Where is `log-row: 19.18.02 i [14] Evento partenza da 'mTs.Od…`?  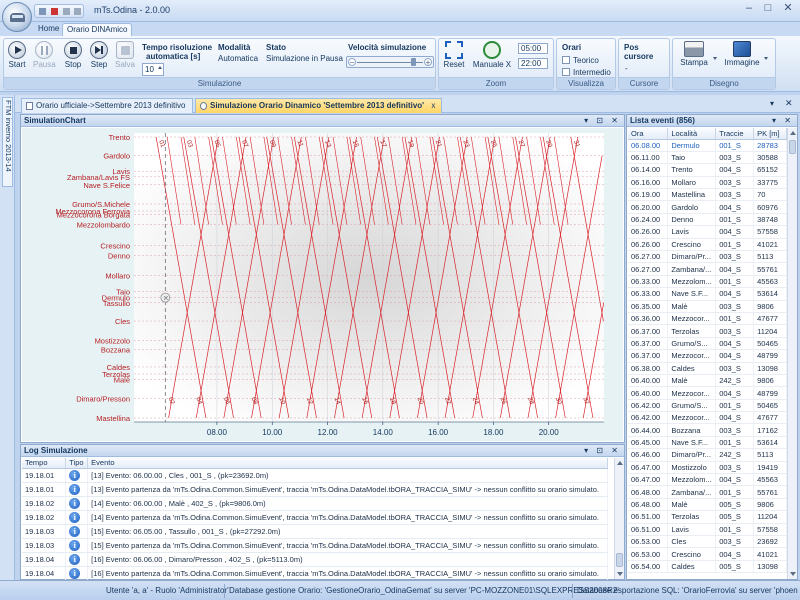 log-row: 19.18.02 i [14] Evento partenza da 'mTs.Od… is located at coordinates (315, 517).